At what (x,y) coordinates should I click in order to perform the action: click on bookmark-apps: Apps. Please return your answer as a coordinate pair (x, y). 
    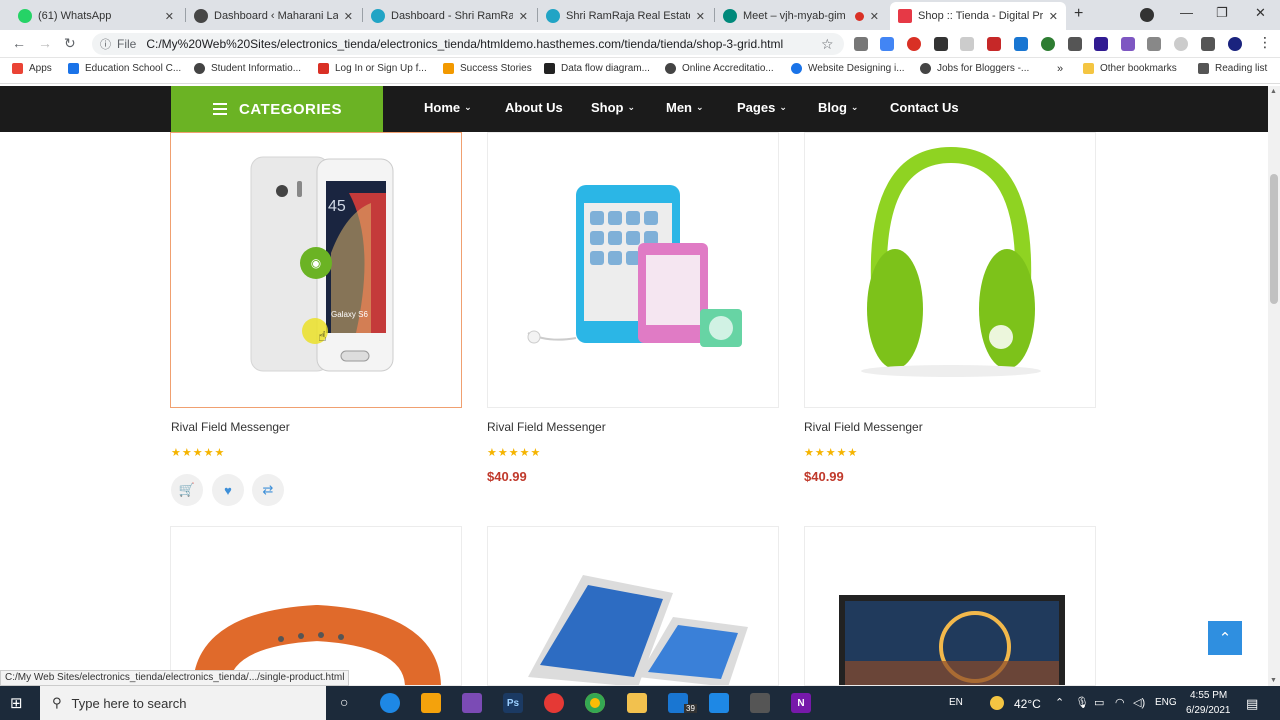
    Looking at the image, I should click on (32, 68).